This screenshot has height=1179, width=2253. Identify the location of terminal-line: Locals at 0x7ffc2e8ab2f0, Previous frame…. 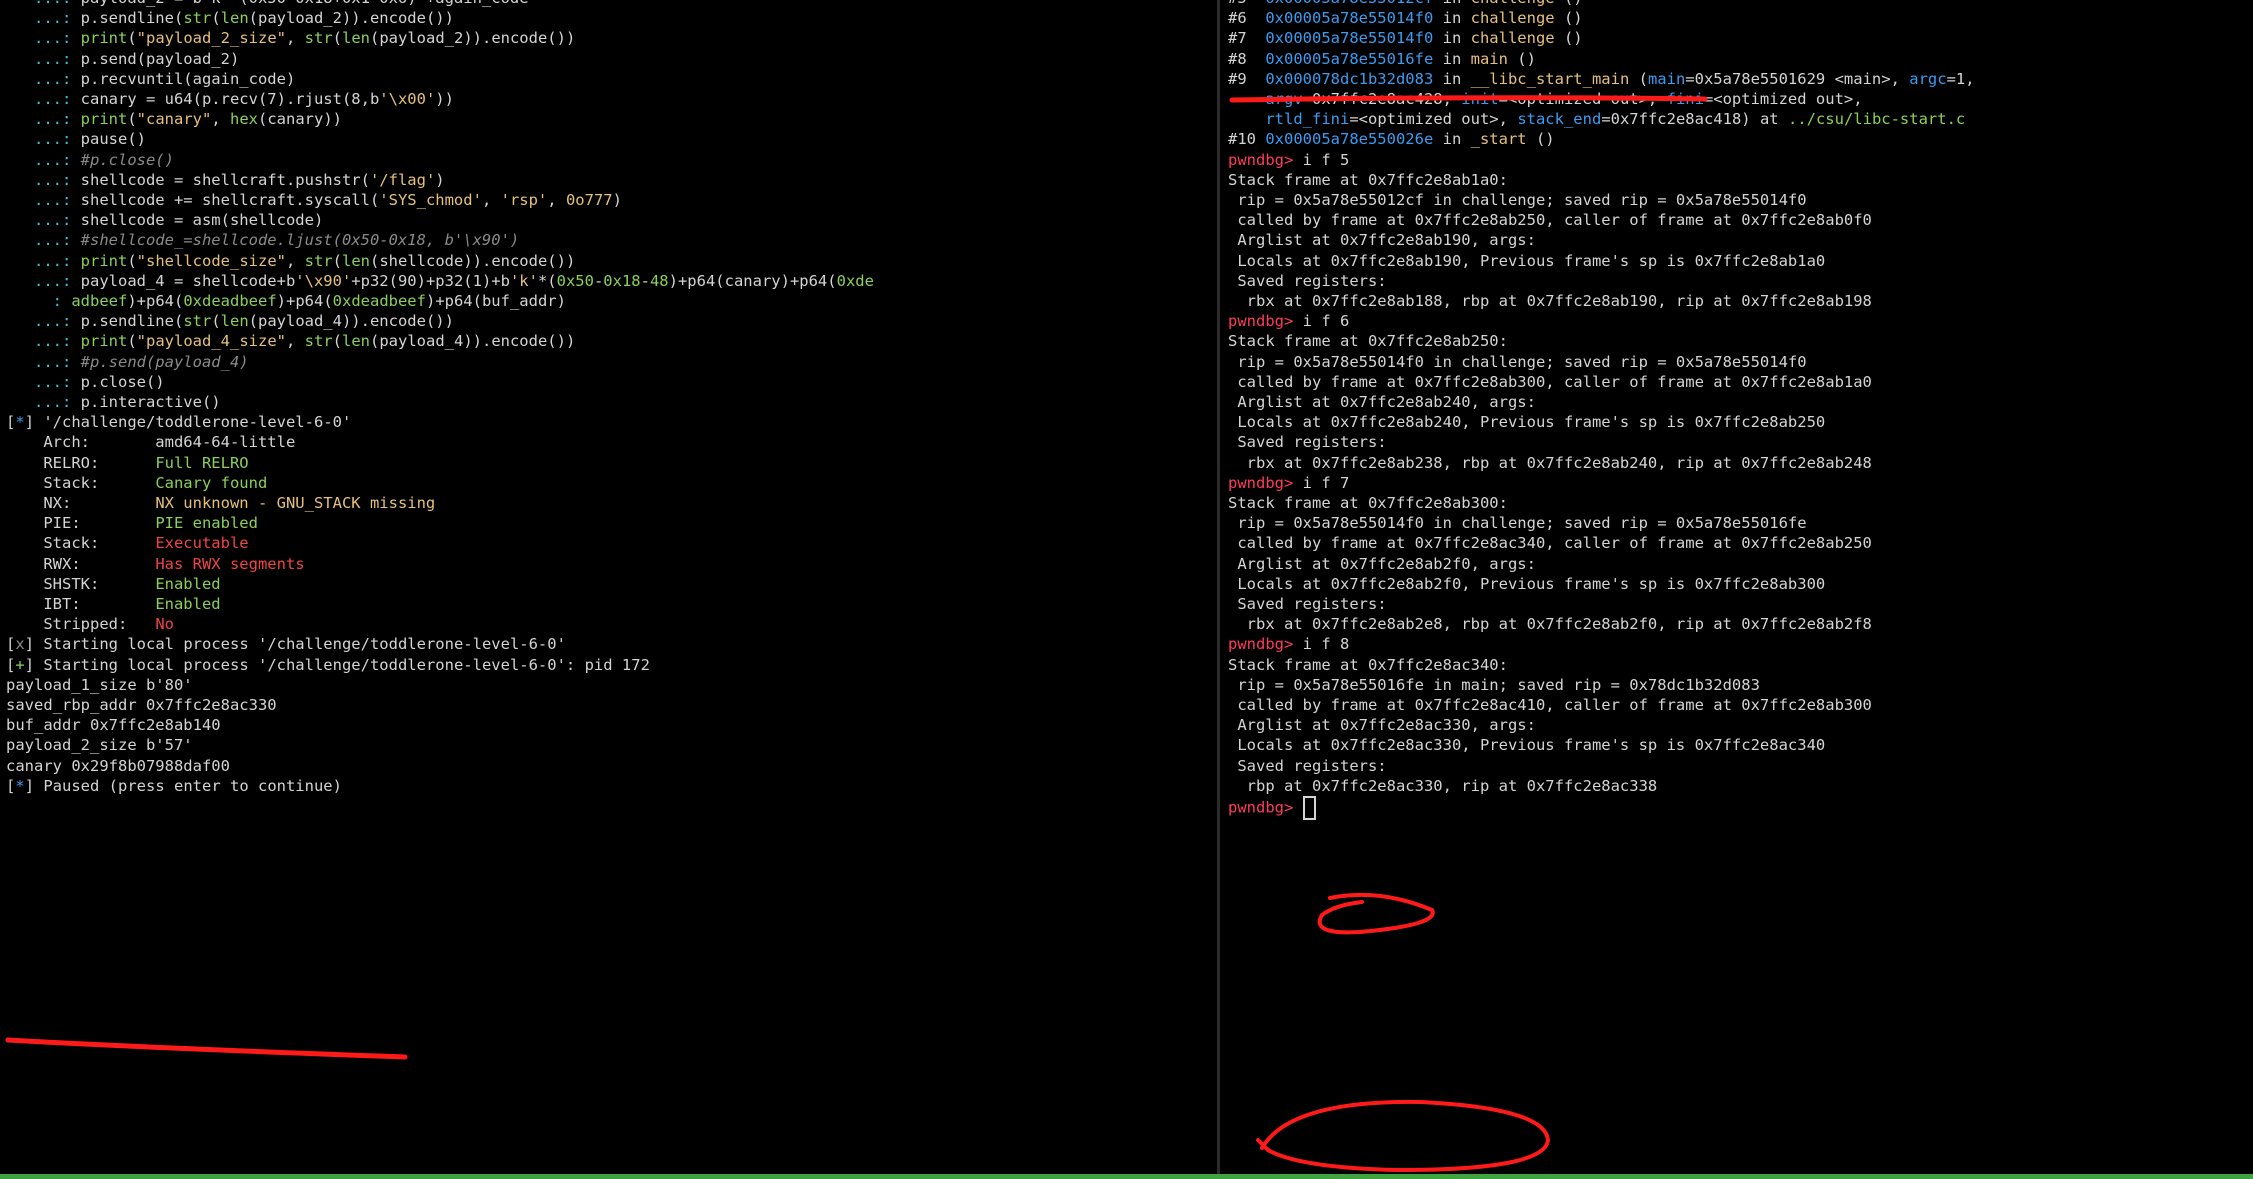
(1526, 584).